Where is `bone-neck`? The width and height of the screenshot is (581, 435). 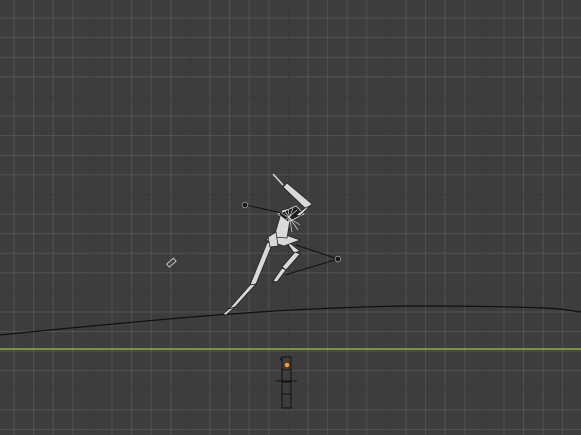 bone-neck is located at coordinates (273, 239).